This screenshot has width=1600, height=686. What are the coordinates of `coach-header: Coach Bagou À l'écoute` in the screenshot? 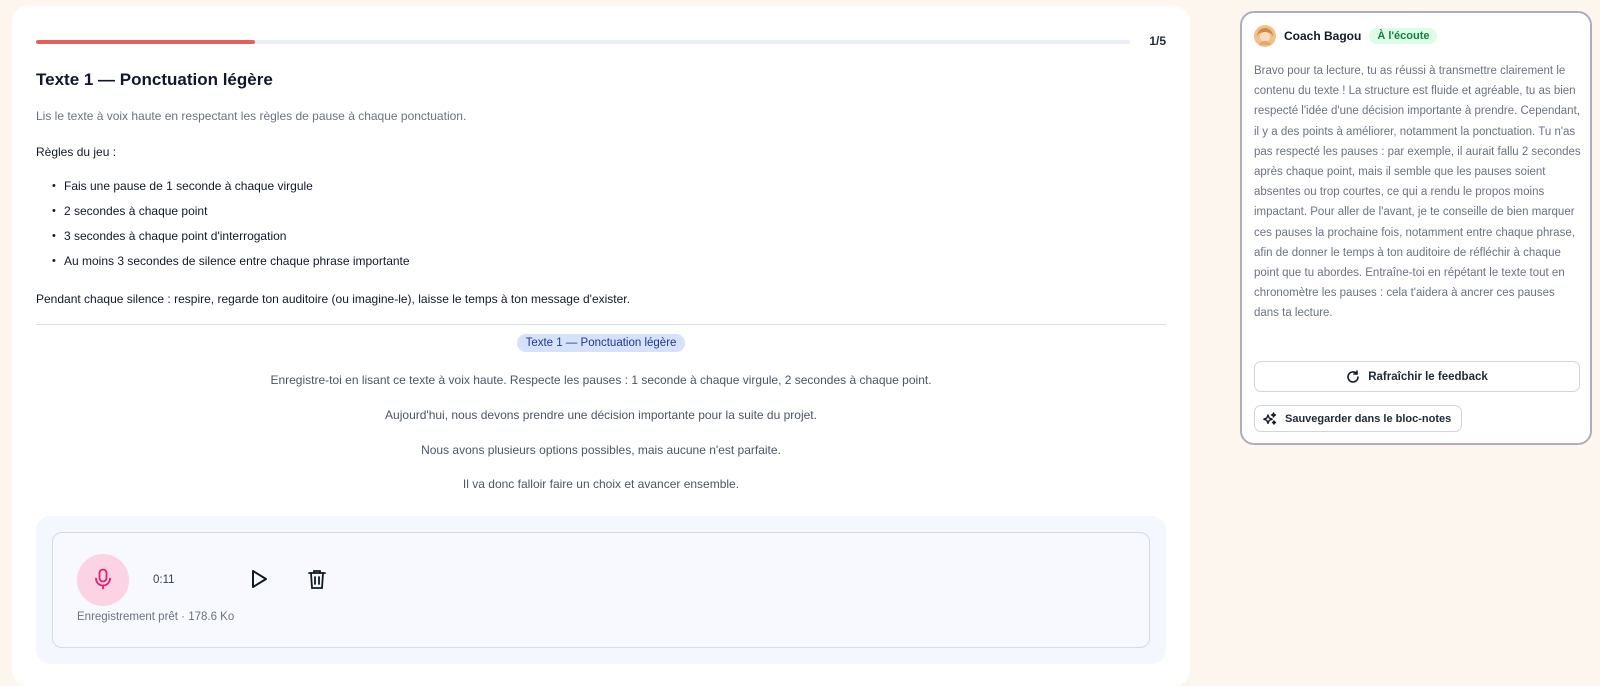 It's located at (1346, 36).